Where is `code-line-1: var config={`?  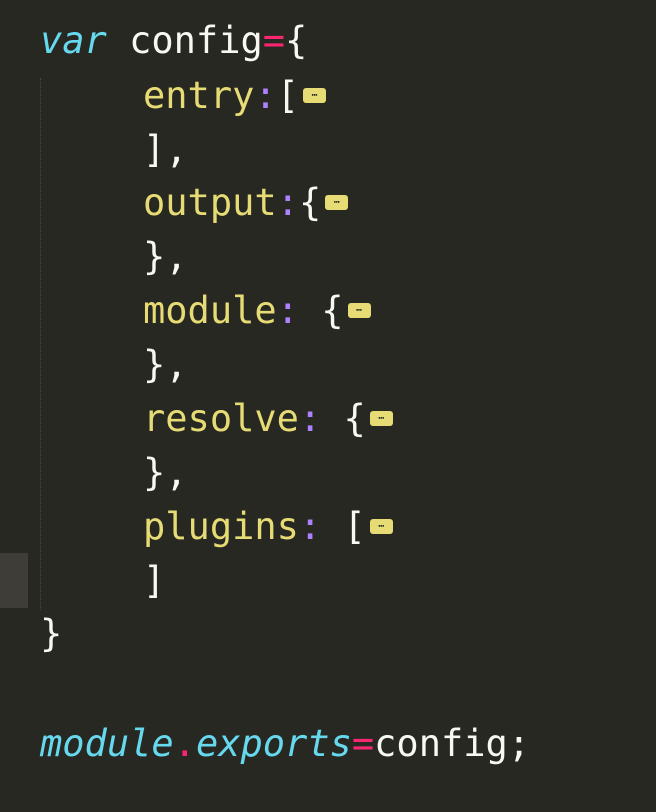
code-line-1: var config={ is located at coordinates (173, 41).